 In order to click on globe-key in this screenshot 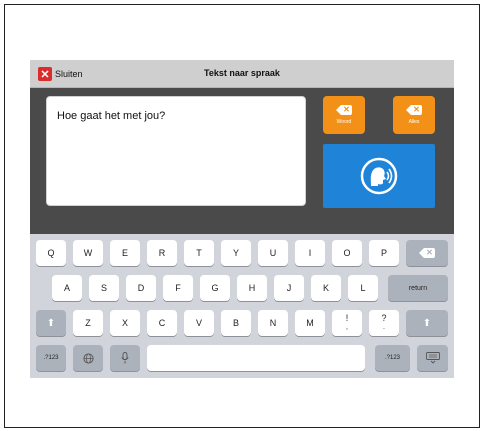, I will do `click(88, 358)`.